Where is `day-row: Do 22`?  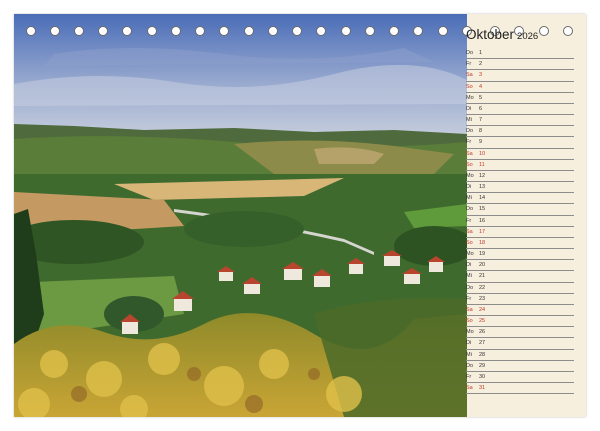
day-row: Do 22 is located at coordinates (520, 288).